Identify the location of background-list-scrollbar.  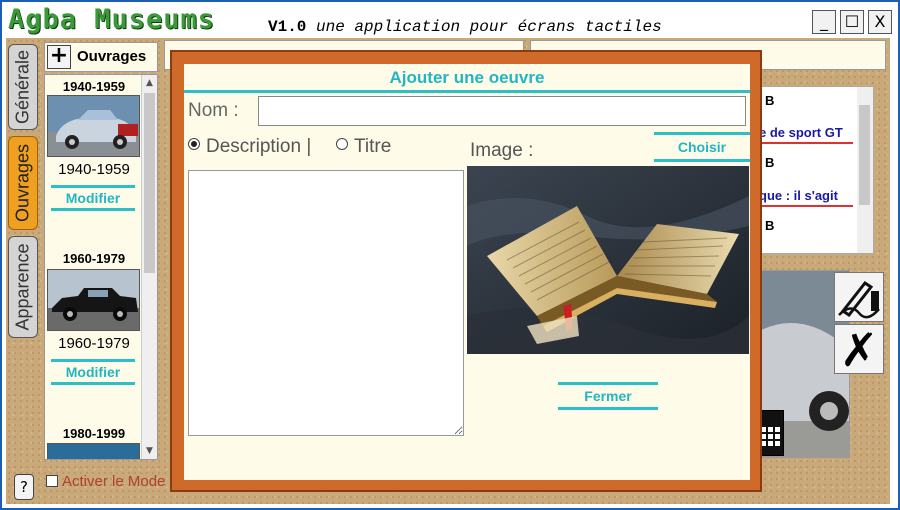
(865, 170).